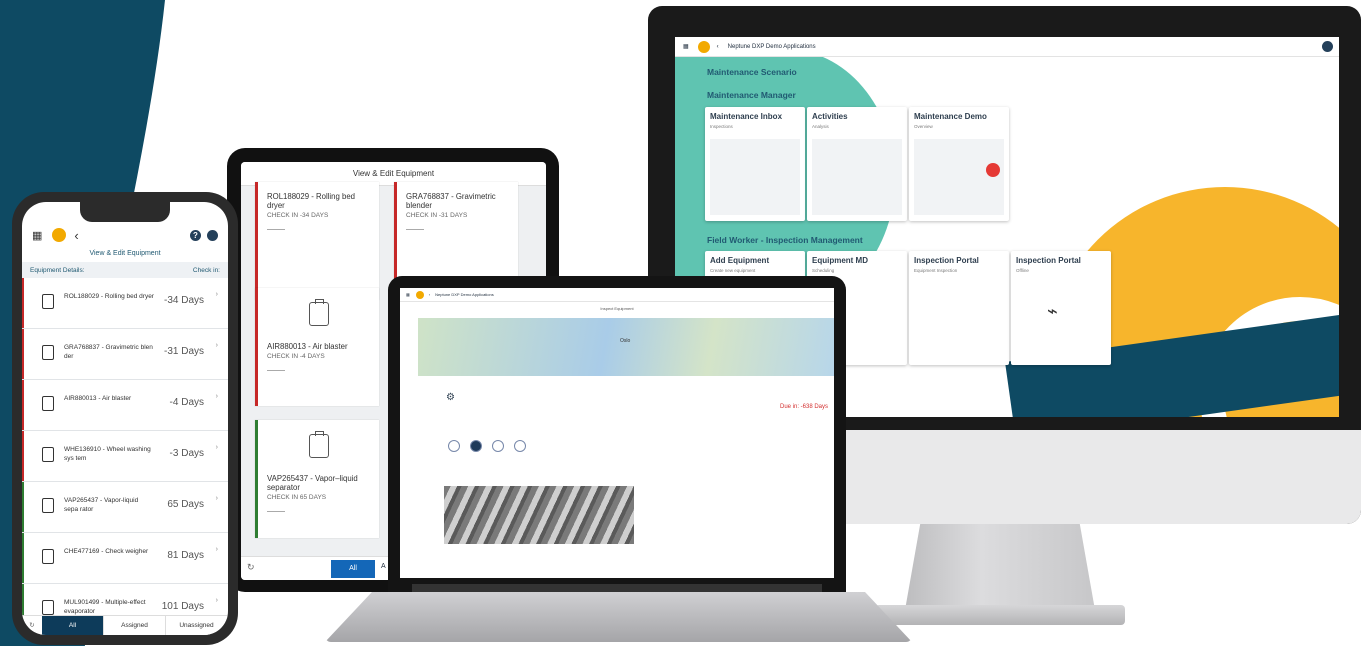  Describe the element at coordinates (298, 215) in the screenshot. I see `check-in-status: CHECK IN -34 DAYS` at that location.